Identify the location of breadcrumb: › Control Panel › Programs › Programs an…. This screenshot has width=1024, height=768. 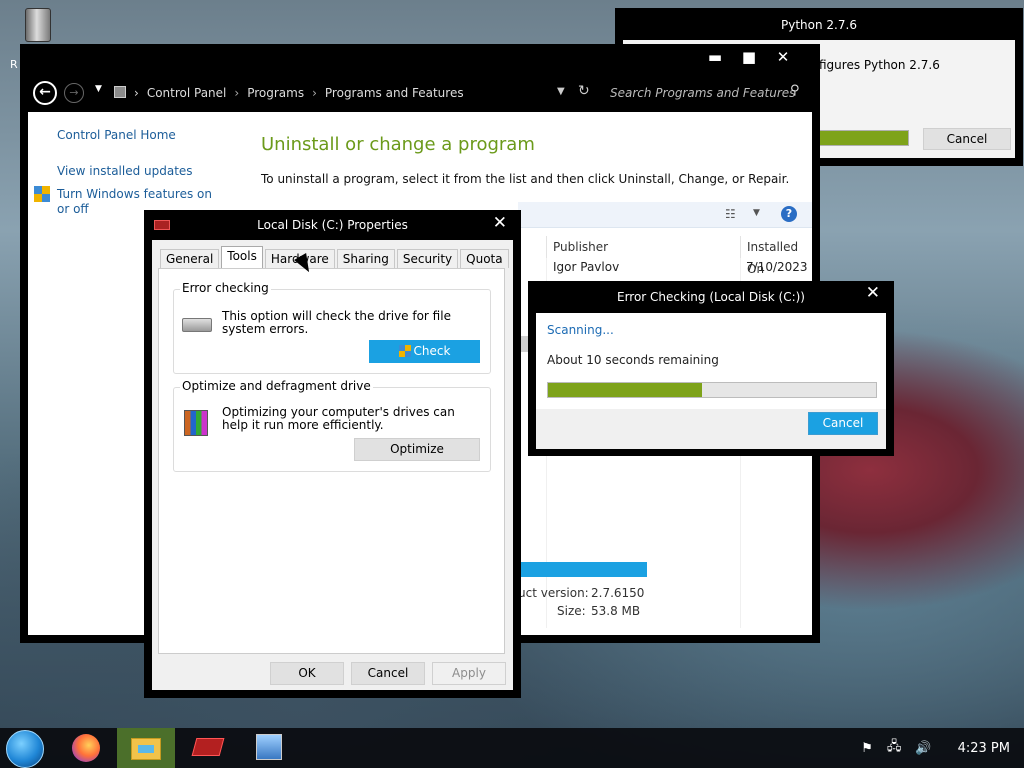
(299, 93).